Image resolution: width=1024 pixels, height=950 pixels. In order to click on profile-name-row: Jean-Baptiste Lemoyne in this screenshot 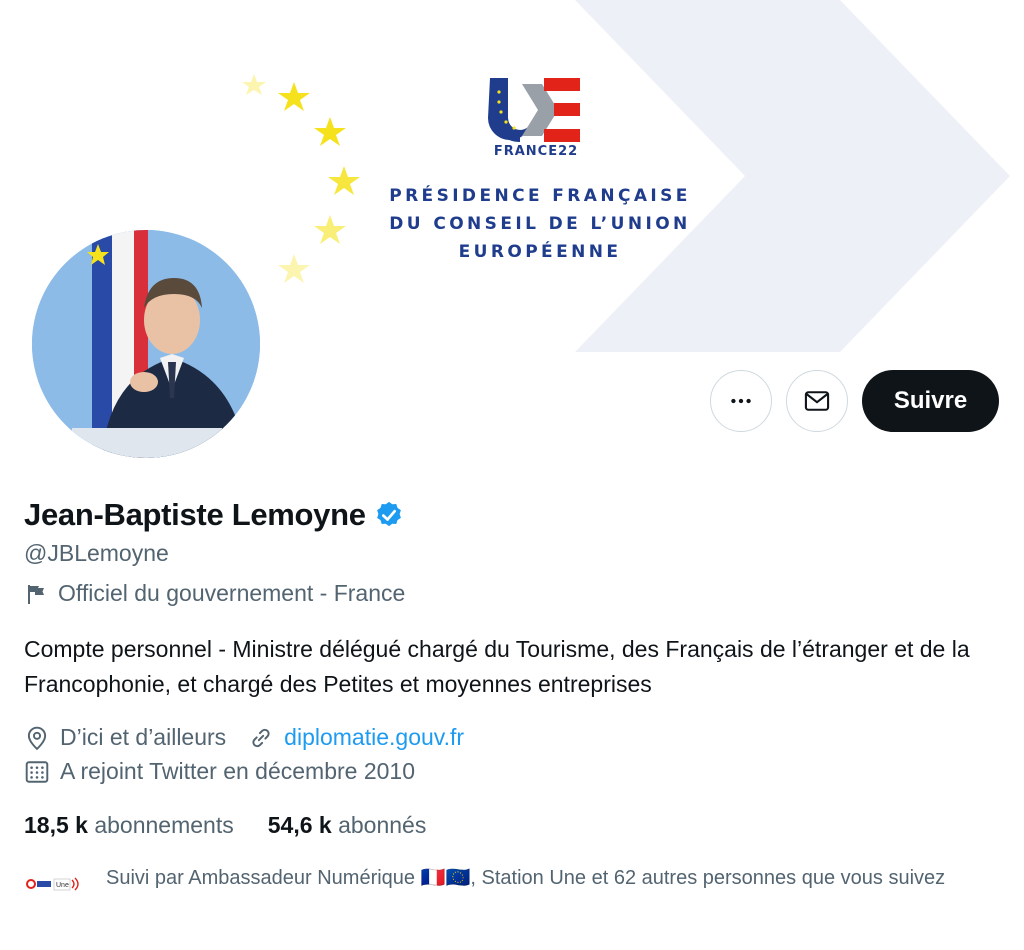, I will do `click(214, 515)`.